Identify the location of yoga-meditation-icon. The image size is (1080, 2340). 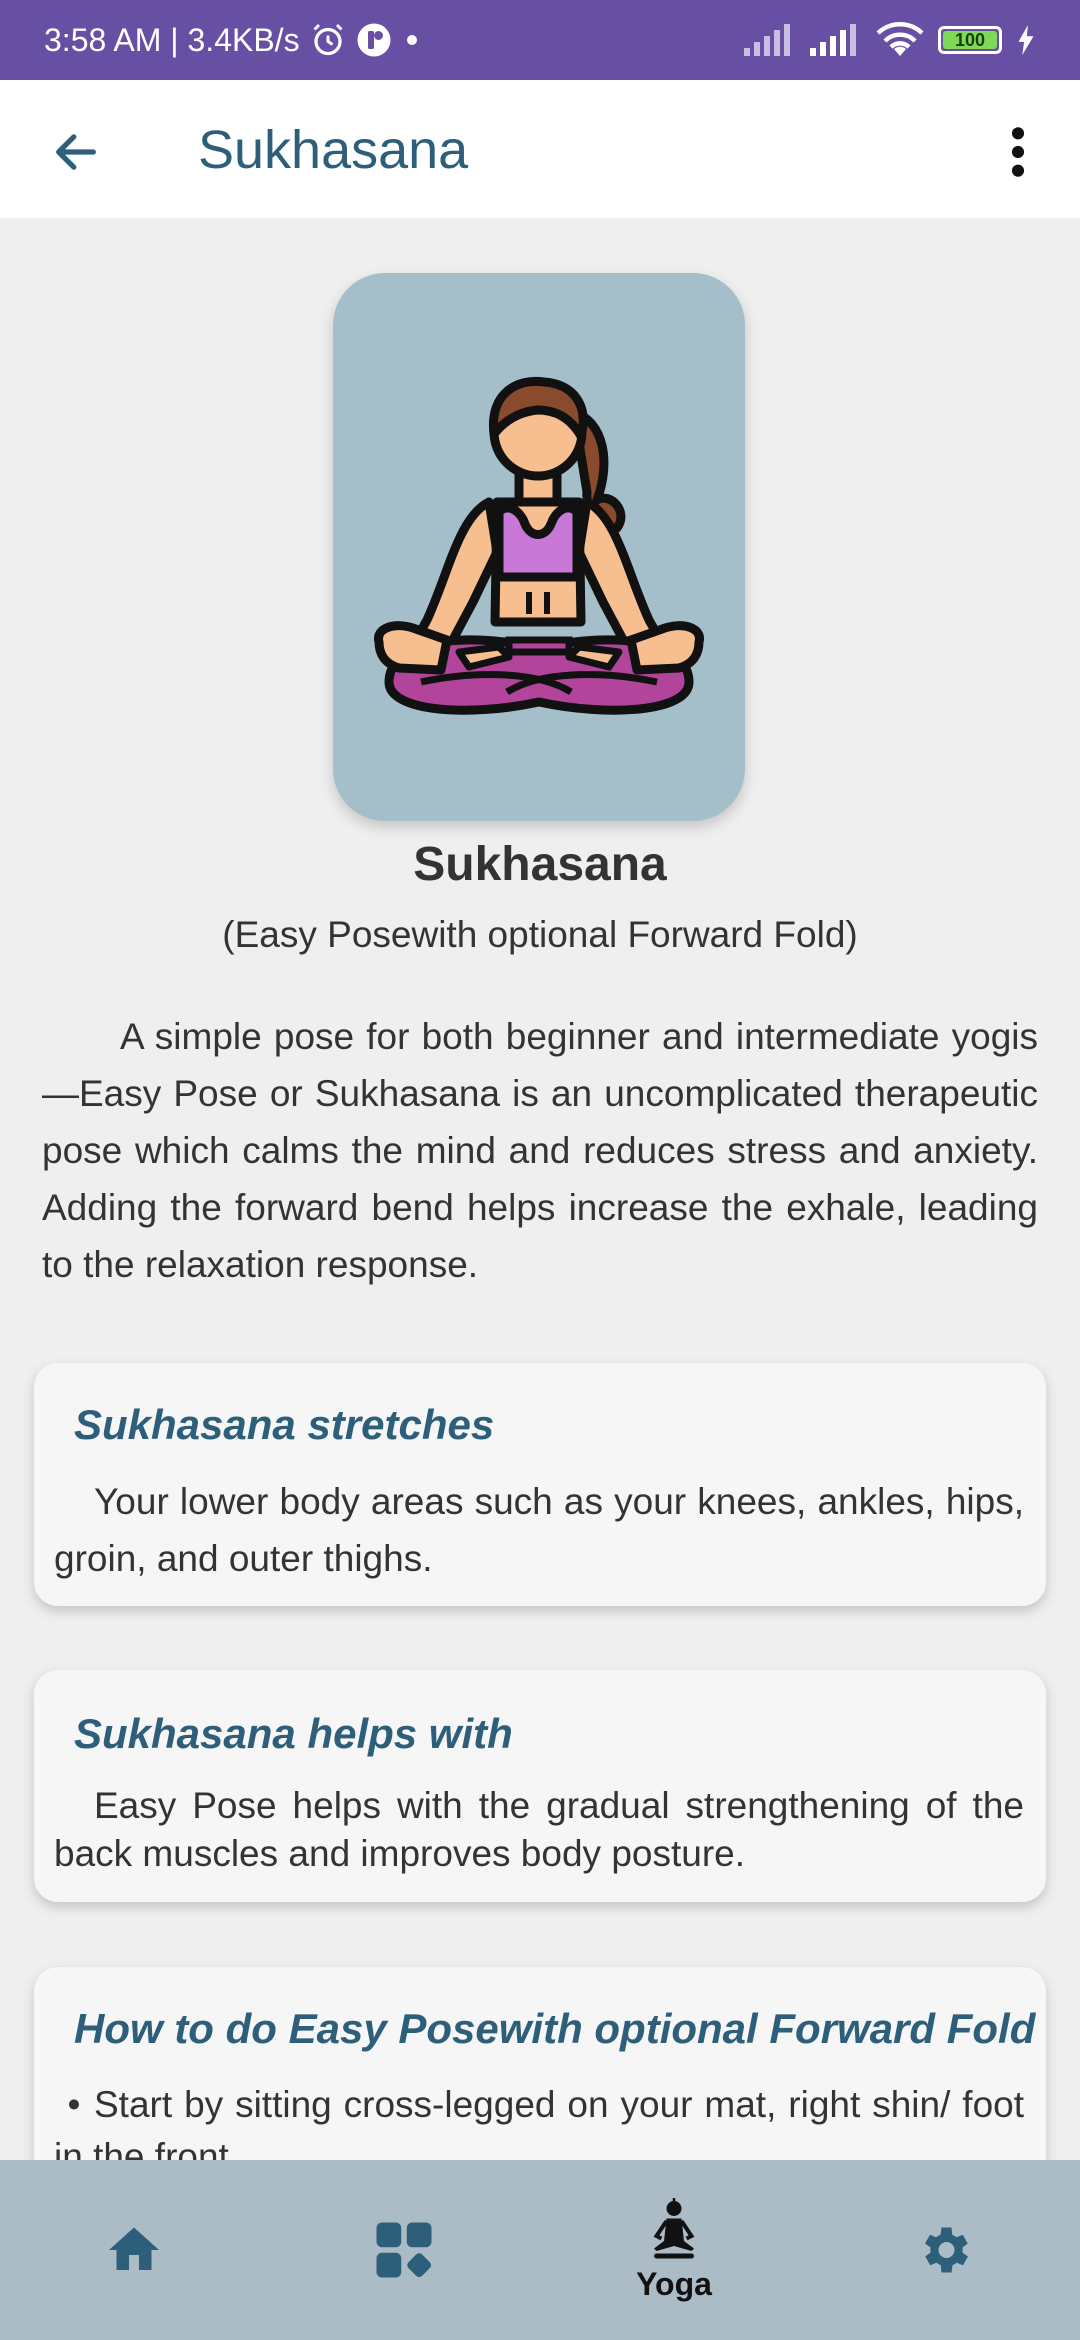
(674, 2227).